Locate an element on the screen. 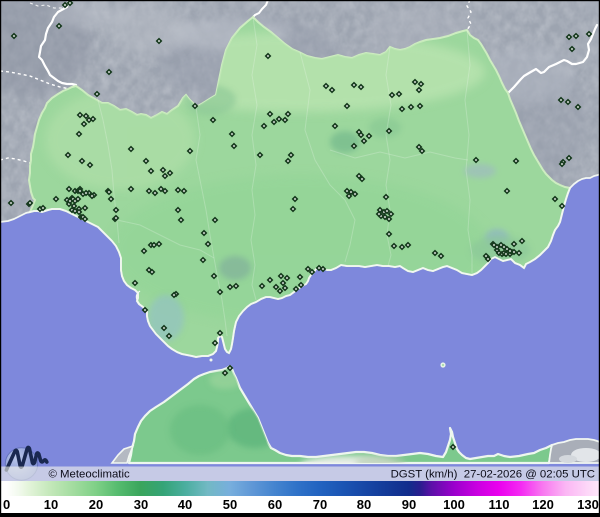 The image size is (600, 517). svg-text: 90 is located at coordinates (409, 504).